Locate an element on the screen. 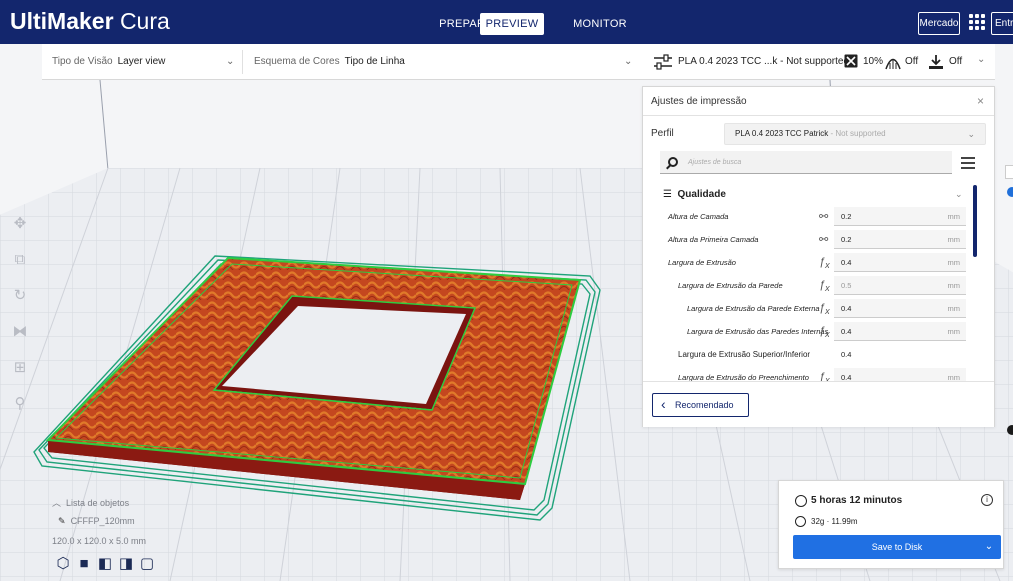 This screenshot has width=1013, height=581. apps-grid-icon is located at coordinates (977, 22).